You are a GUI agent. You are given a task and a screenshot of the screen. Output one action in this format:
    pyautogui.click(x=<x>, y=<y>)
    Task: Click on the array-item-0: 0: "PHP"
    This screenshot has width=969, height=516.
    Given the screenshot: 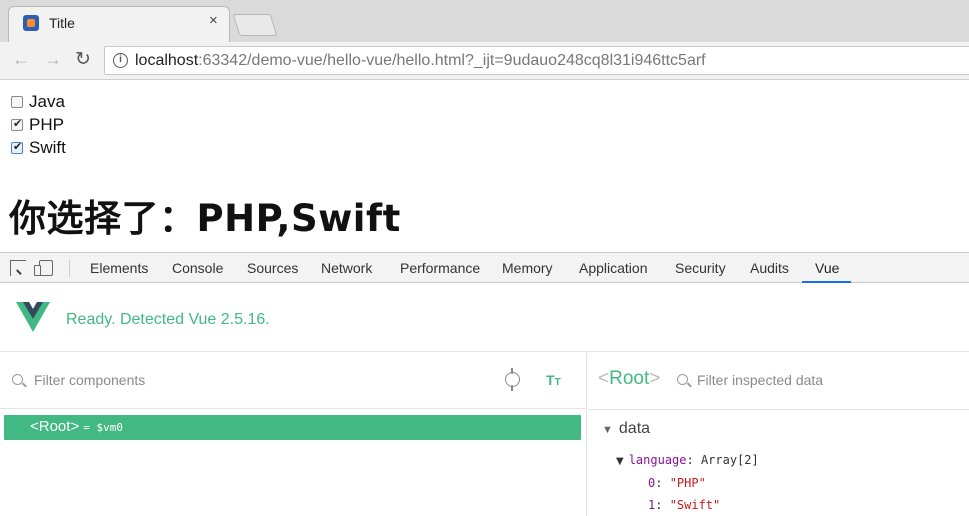 What is the action you would take?
    pyautogui.click(x=677, y=483)
    